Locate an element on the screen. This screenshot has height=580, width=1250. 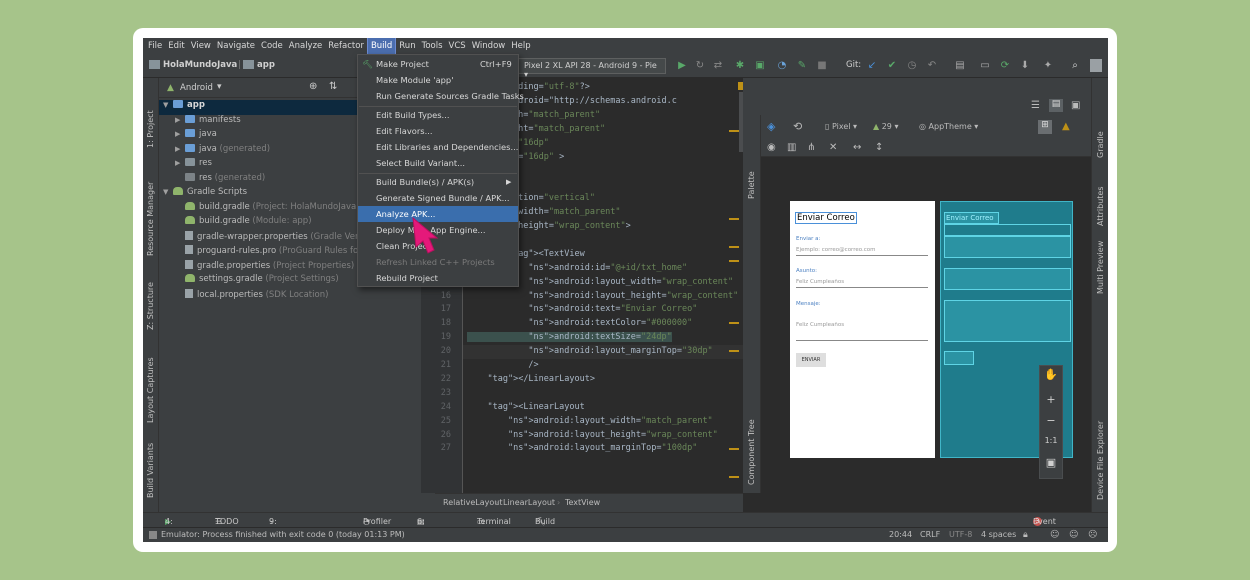
preview-to-field: Ejemplo: correo@correo.com is located at coordinates (862, 251).